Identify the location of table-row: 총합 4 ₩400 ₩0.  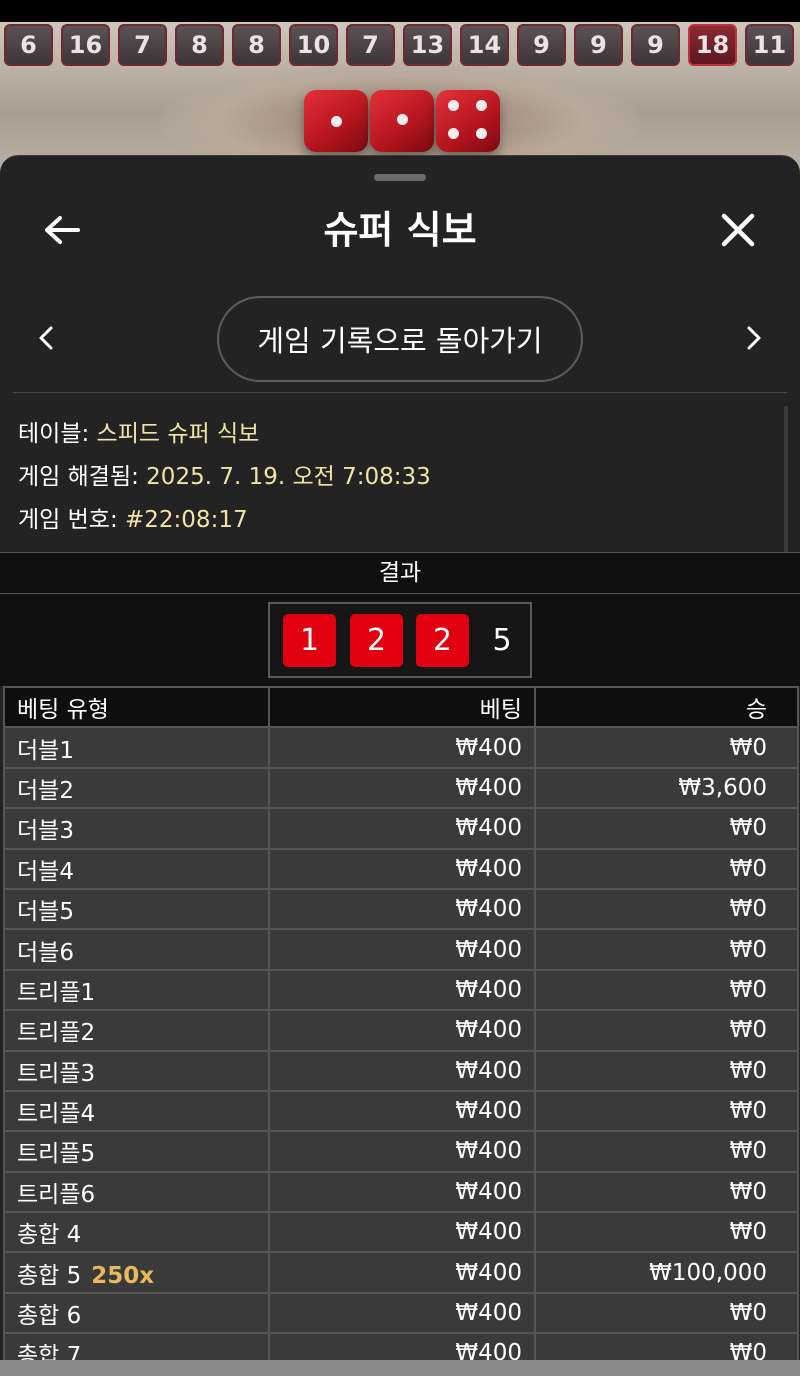
(401, 1232).